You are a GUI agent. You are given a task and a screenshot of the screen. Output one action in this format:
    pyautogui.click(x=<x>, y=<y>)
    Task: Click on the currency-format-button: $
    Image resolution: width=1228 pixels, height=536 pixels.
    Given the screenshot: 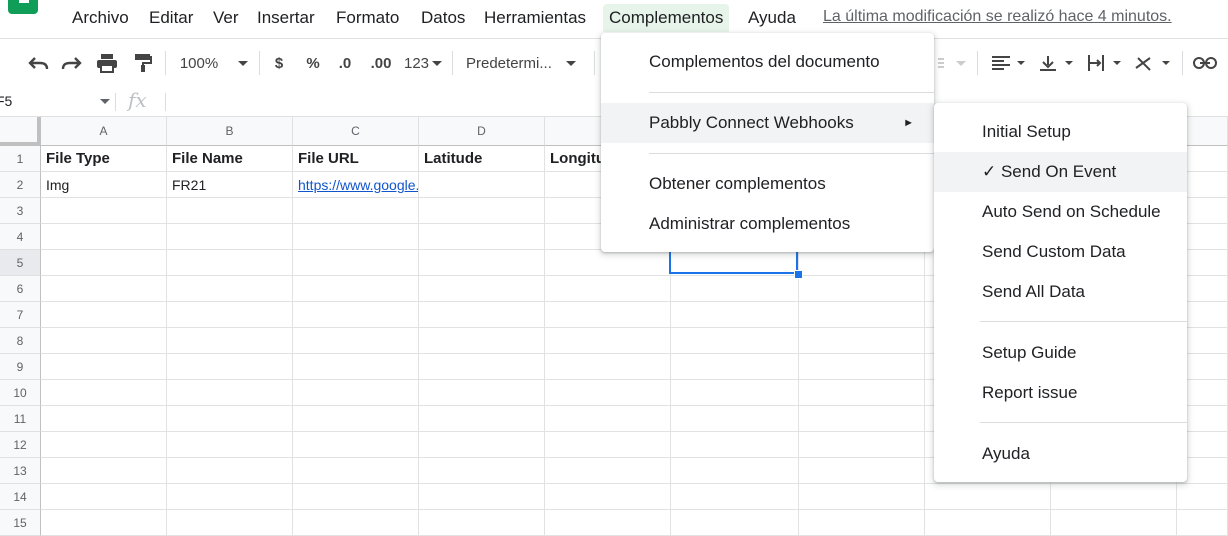 What is the action you would take?
    pyautogui.click(x=279, y=63)
    